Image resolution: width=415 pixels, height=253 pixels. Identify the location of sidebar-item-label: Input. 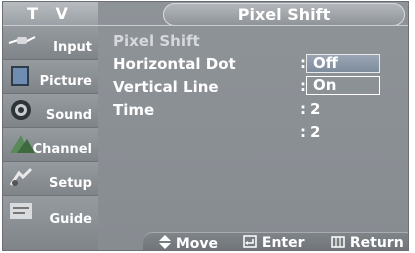
(72, 47).